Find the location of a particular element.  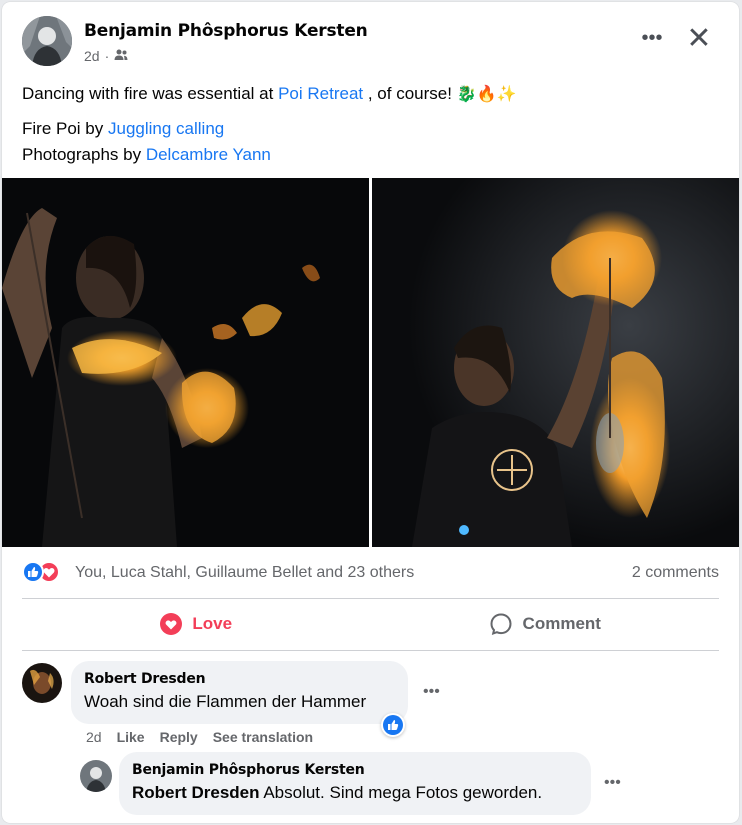

reply-more-button: ••• is located at coordinates (612, 783).